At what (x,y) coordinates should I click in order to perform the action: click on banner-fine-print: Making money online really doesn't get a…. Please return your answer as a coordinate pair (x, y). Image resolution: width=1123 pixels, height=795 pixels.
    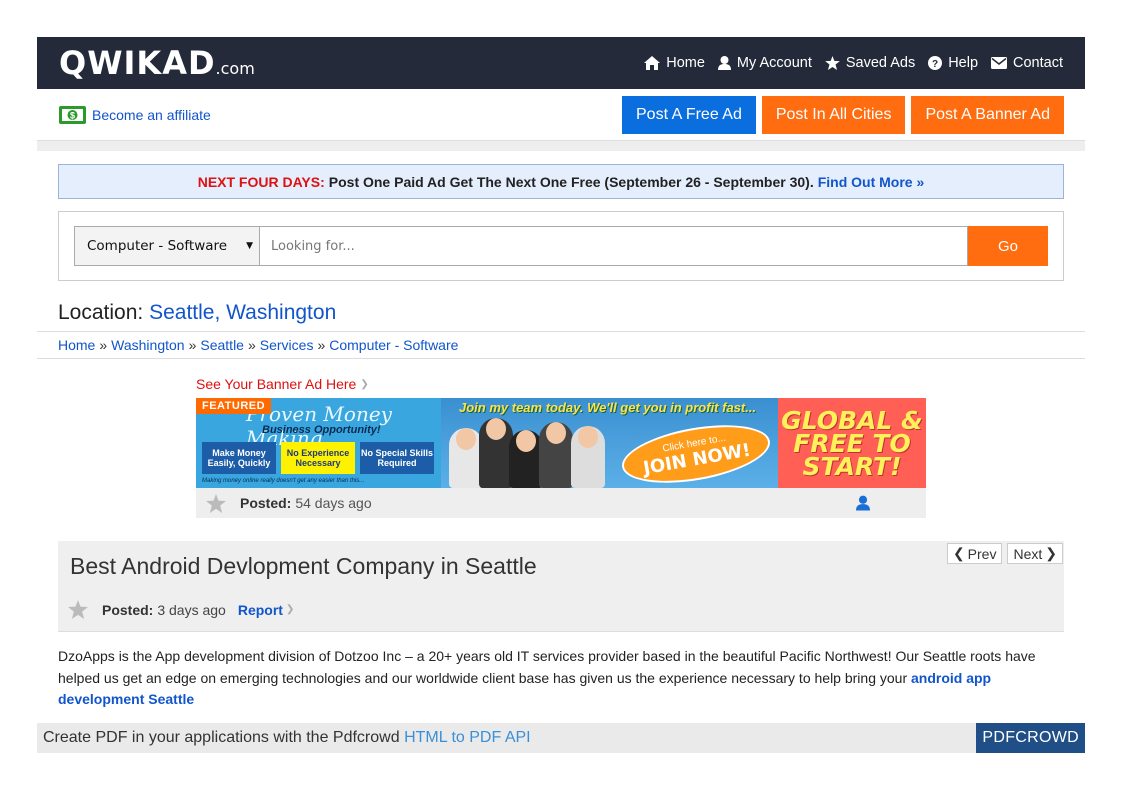
    Looking at the image, I should click on (283, 481).